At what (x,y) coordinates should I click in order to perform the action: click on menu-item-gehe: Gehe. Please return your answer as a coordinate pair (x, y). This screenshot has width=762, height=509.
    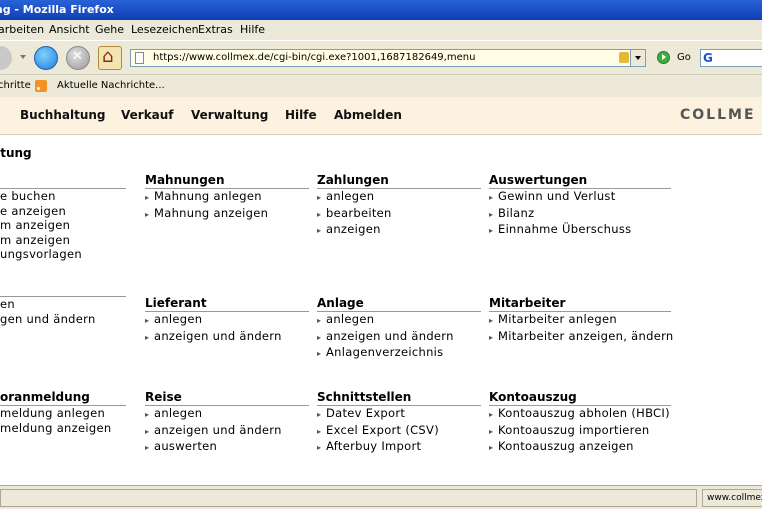
    Looking at the image, I should click on (109, 30).